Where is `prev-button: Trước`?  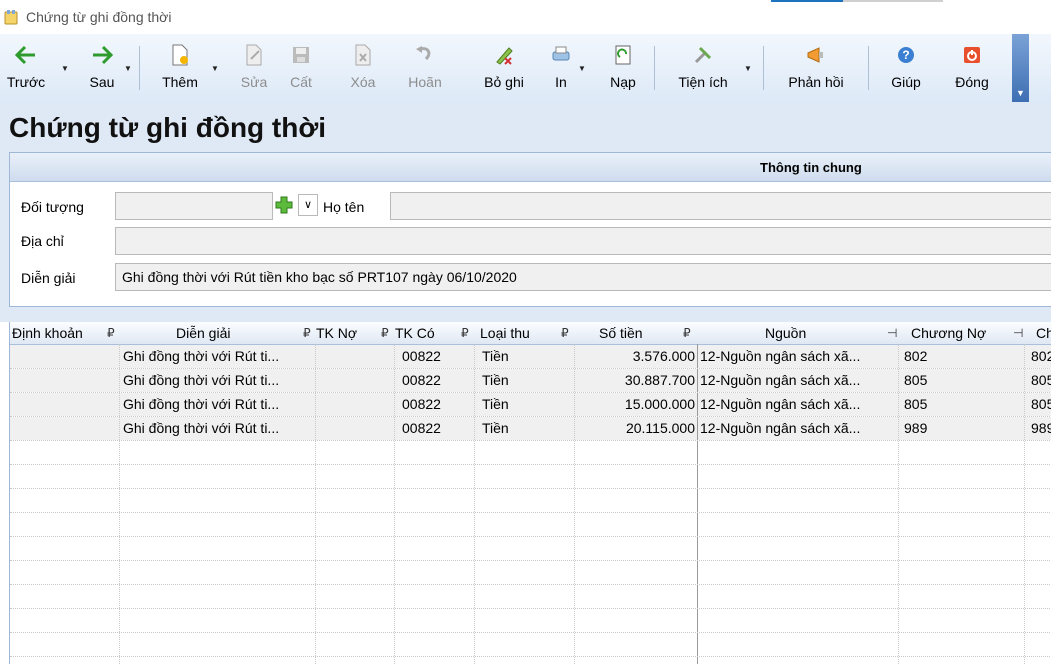 prev-button: Trước is located at coordinates (26, 68).